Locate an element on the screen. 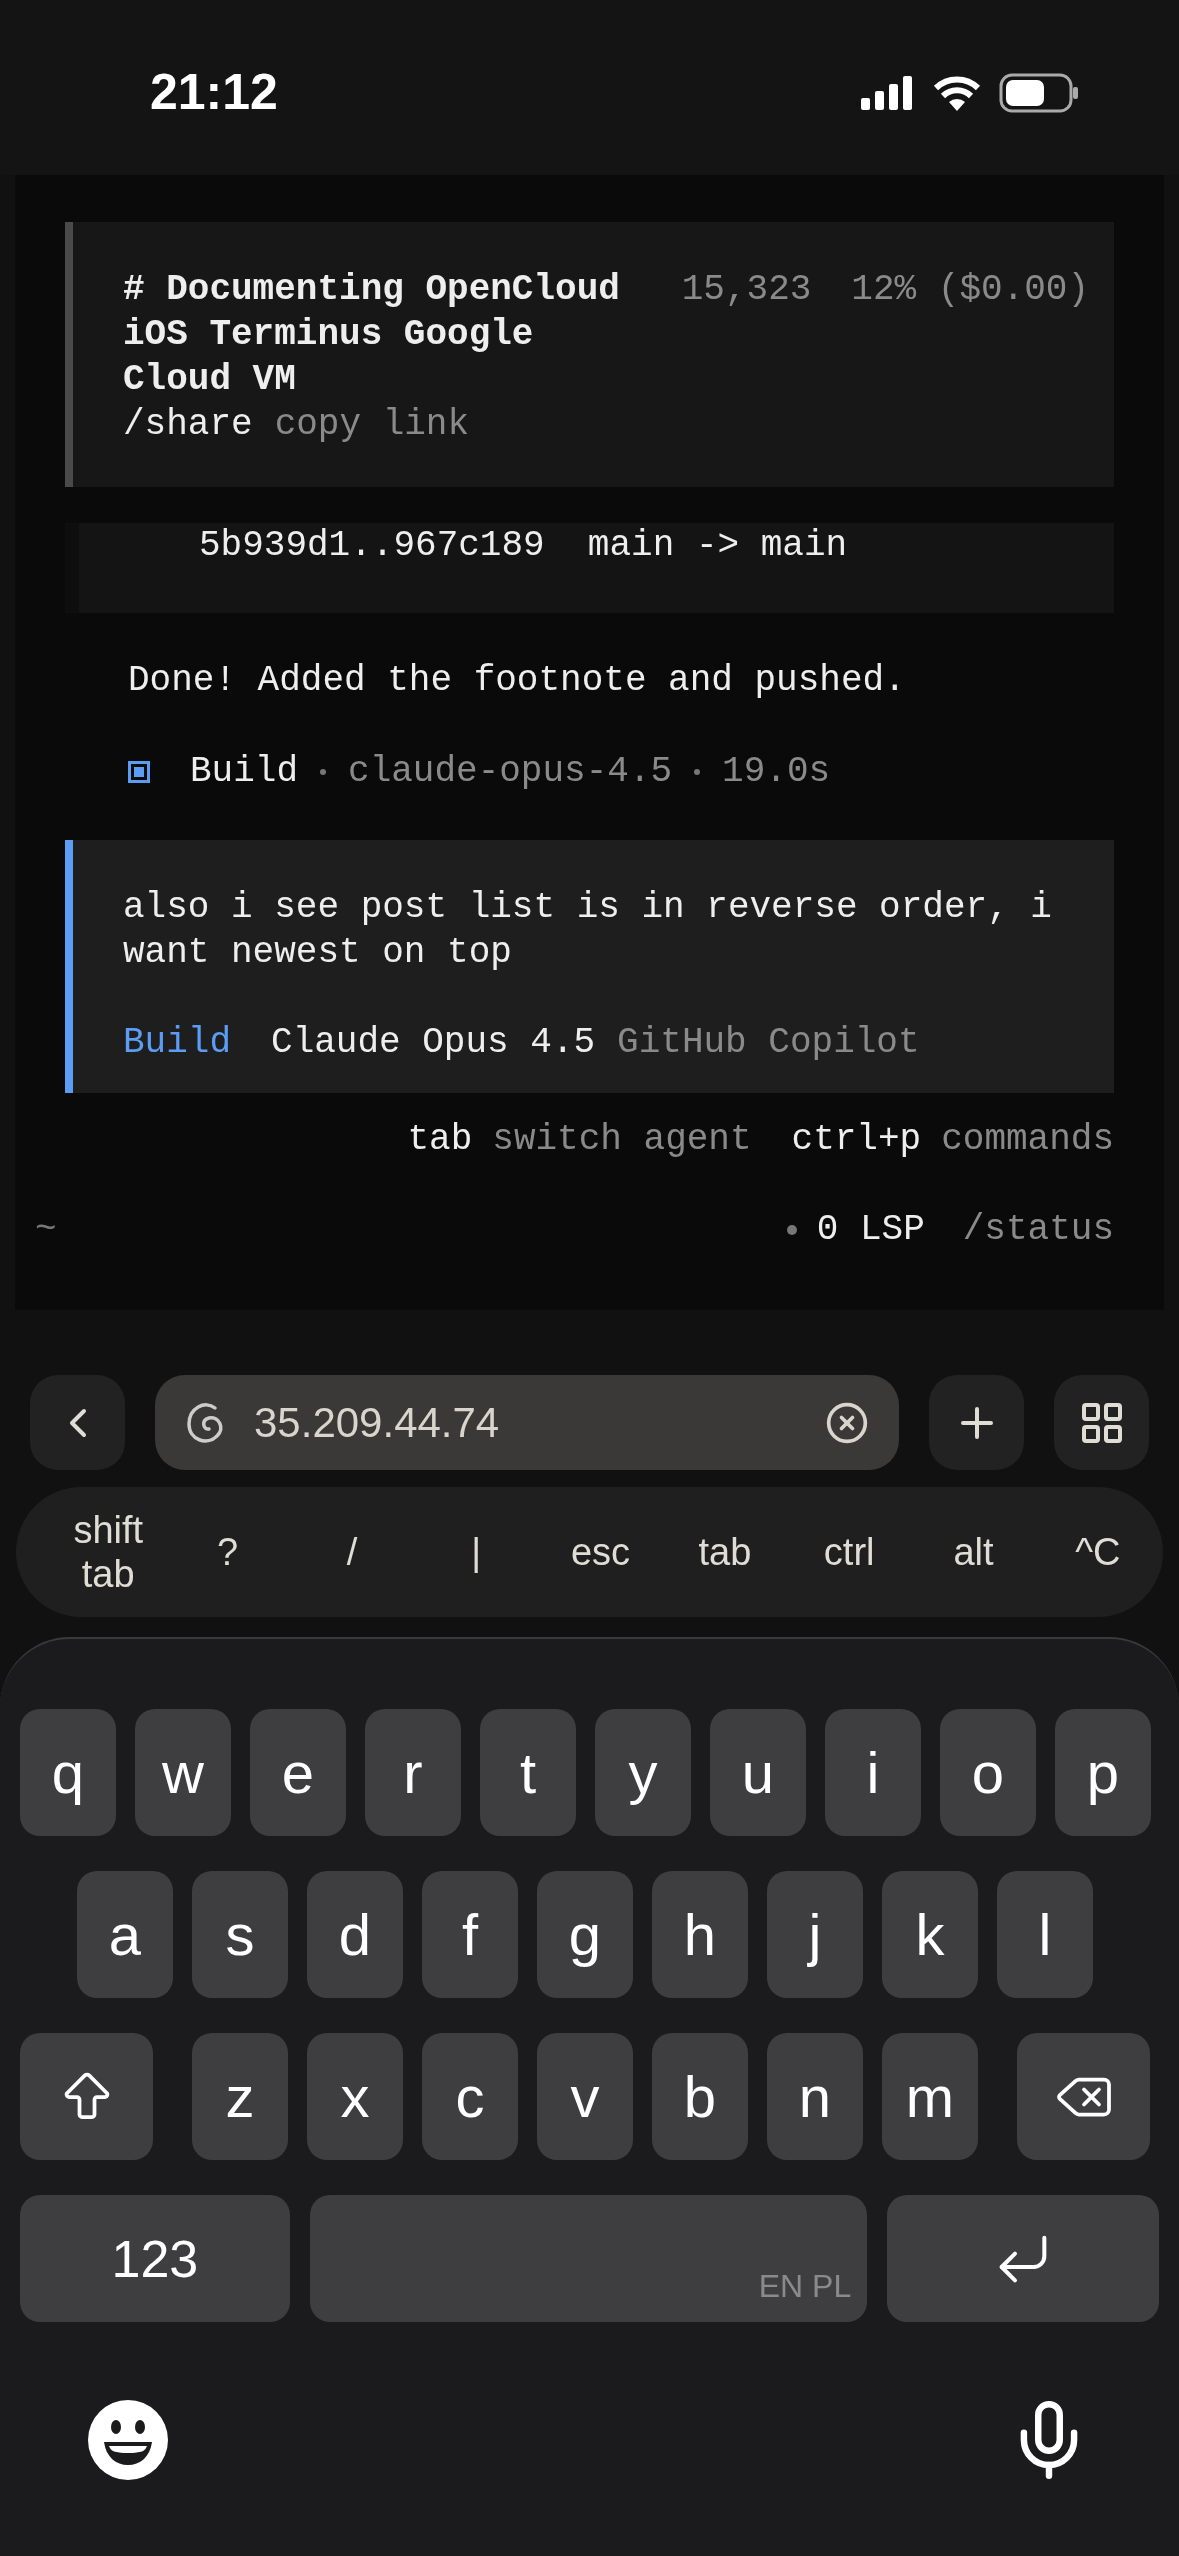 Image resolution: width=1179 pixels, height=2556 pixels. url-text: 35.209.44.74 is located at coordinates (377, 1423).